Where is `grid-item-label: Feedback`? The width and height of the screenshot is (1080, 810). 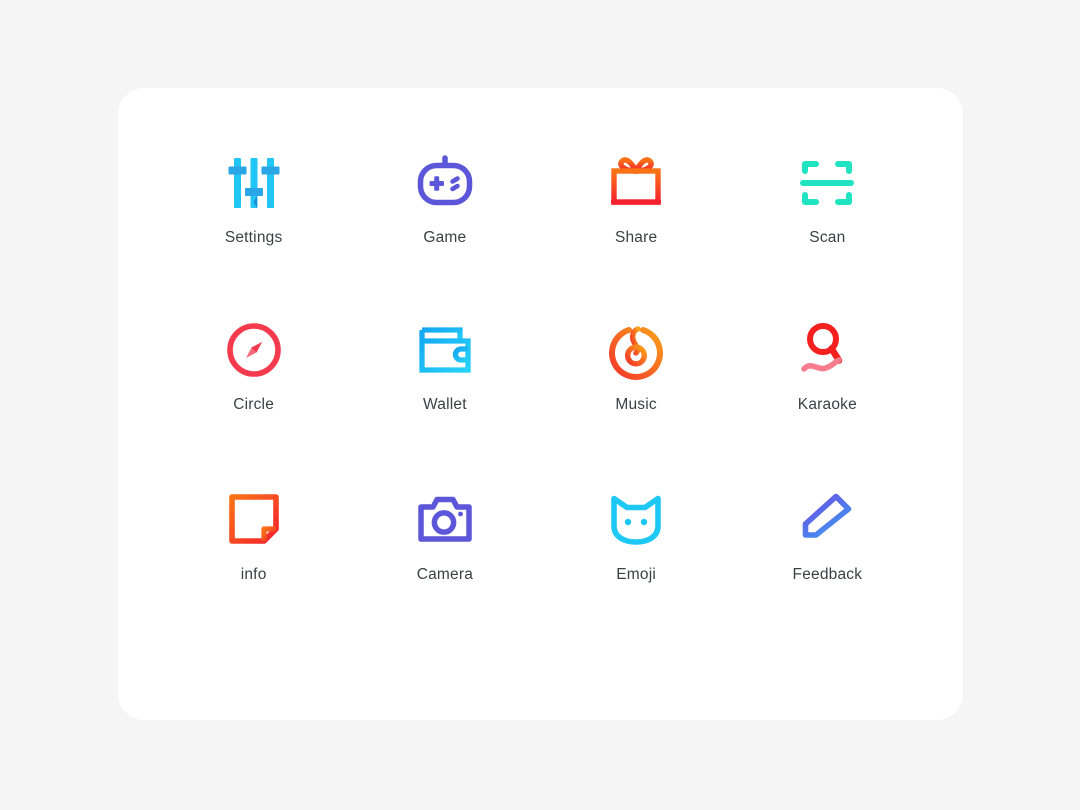 grid-item-label: Feedback is located at coordinates (827, 574).